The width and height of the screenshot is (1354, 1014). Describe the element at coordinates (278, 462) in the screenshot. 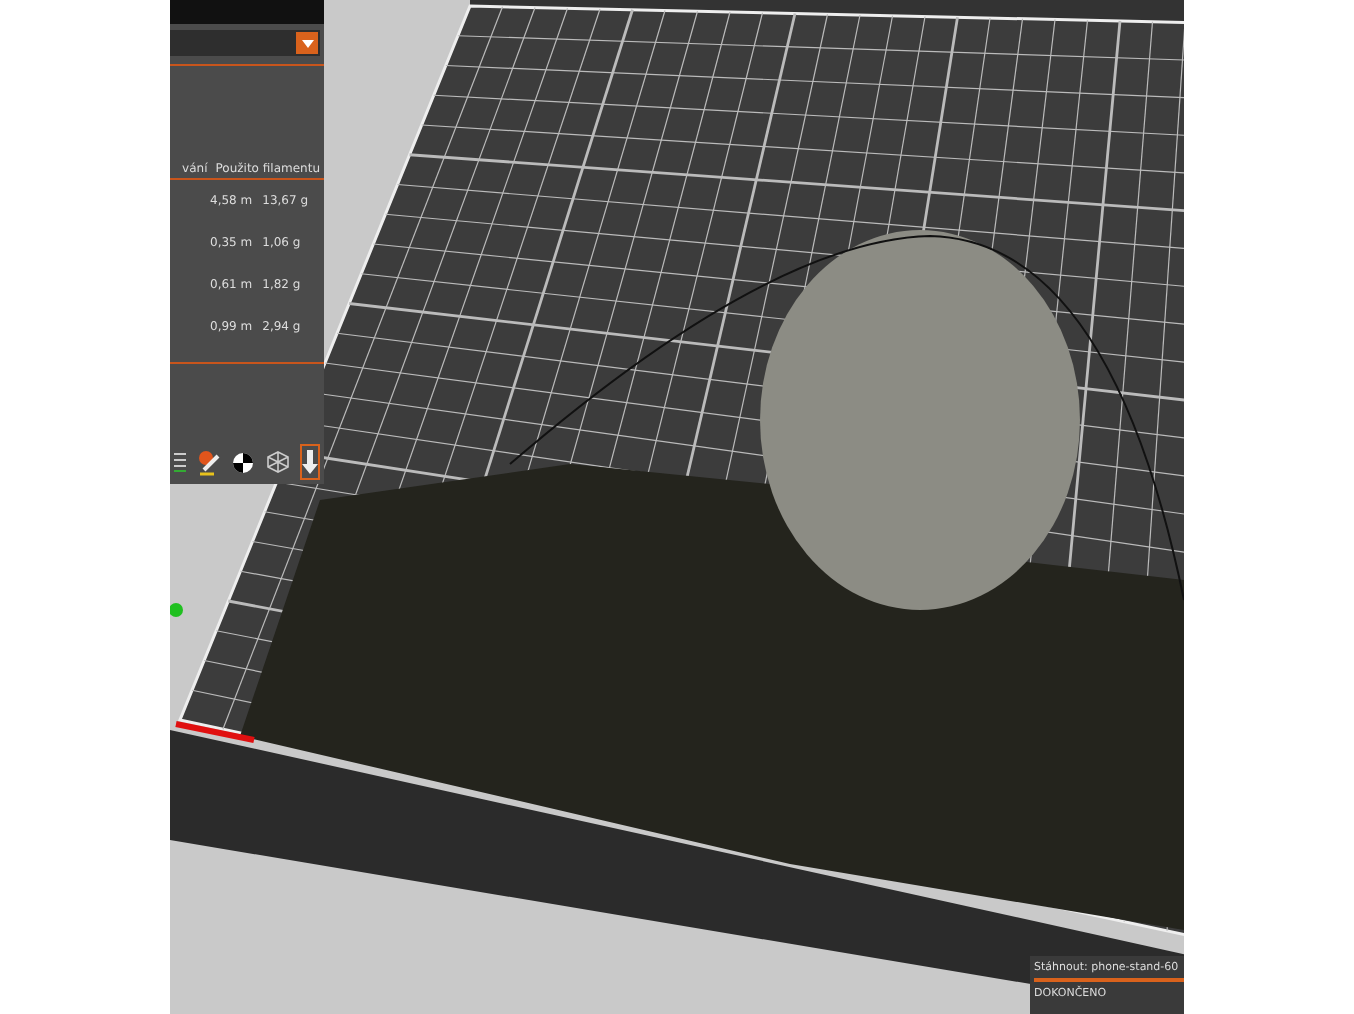

I see `cube-icon` at that location.